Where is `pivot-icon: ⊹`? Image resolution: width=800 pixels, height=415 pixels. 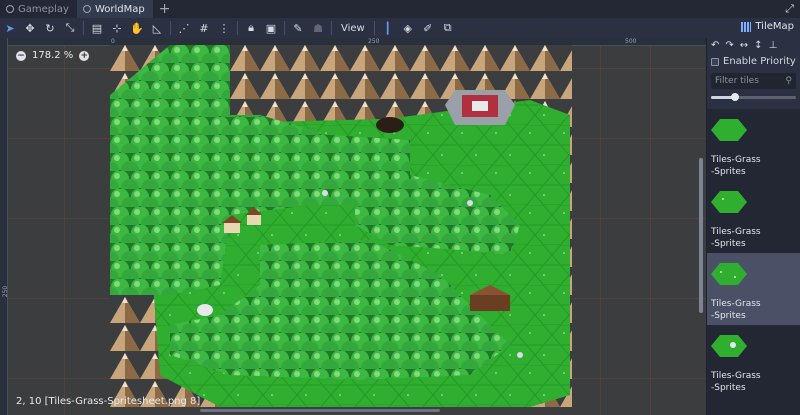
pivot-icon: ⊹ is located at coordinates (117, 28).